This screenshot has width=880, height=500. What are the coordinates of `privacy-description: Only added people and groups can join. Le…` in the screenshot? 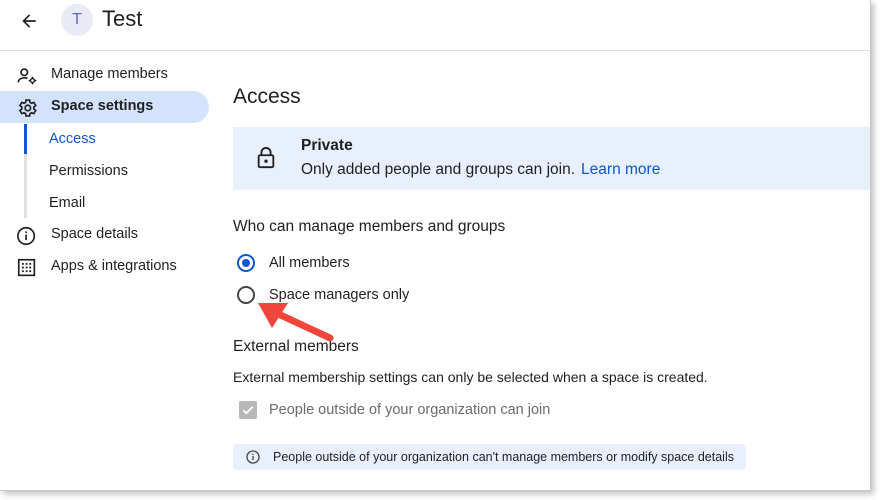 It's located at (480, 170).